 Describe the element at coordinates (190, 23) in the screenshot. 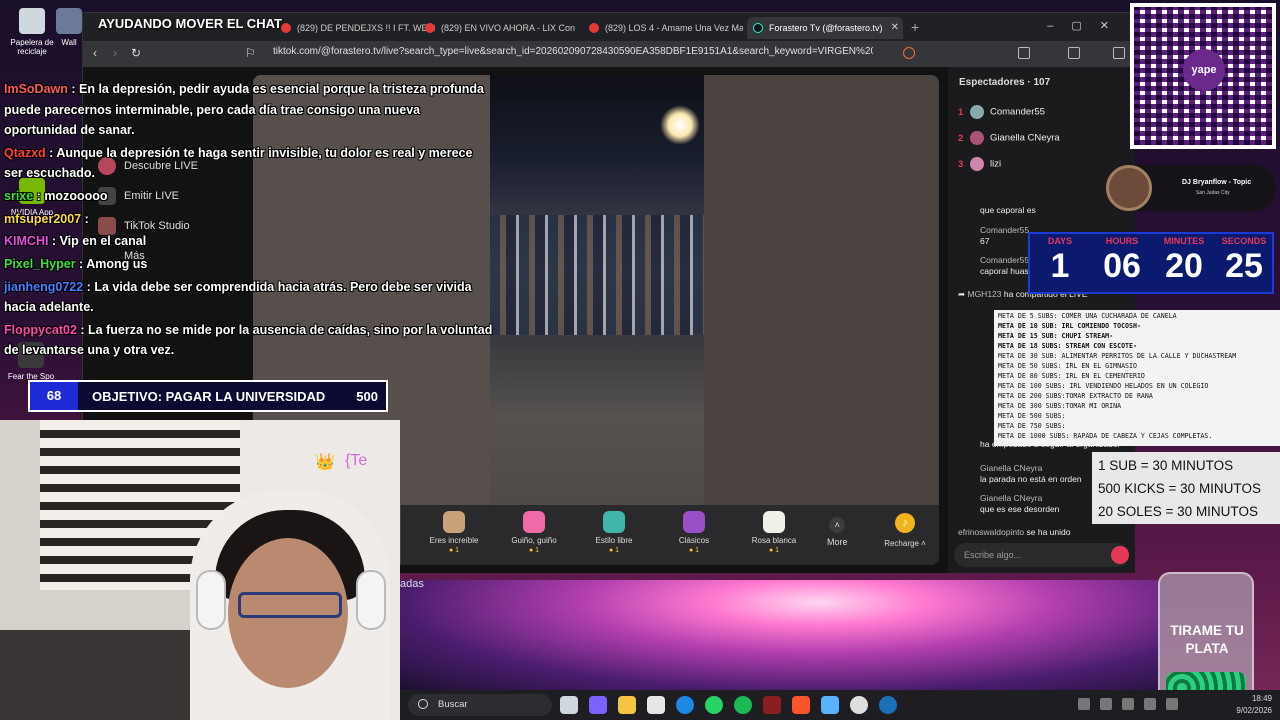

I see `stream-title: AYUDANDO MOVER EL CHAT` at that location.